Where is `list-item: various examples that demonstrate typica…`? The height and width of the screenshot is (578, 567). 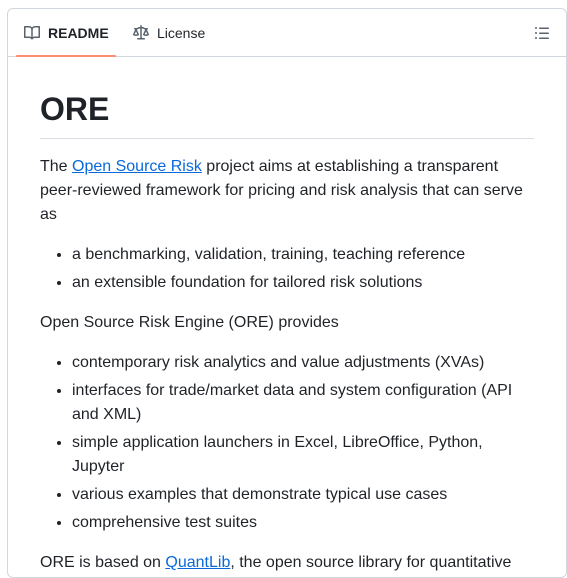 list-item: various examples that demonstrate typica… is located at coordinates (303, 495).